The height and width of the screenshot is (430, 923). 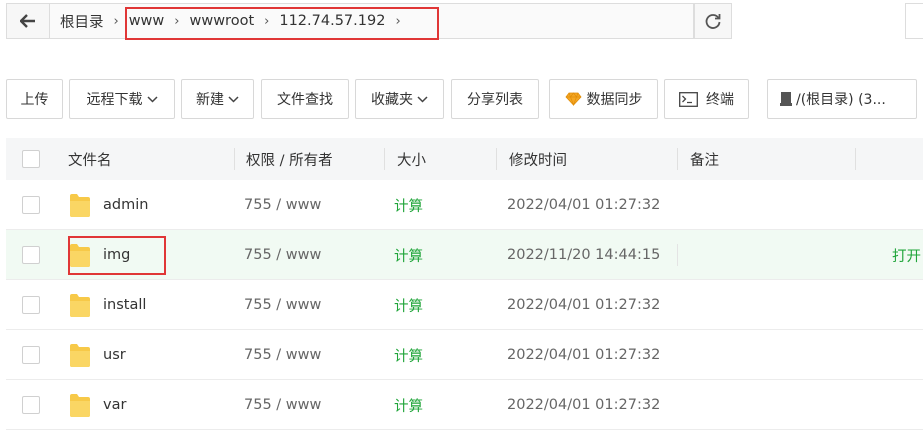 I want to click on header-permission: 权限 / 所有者, so click(x=289, y=159).